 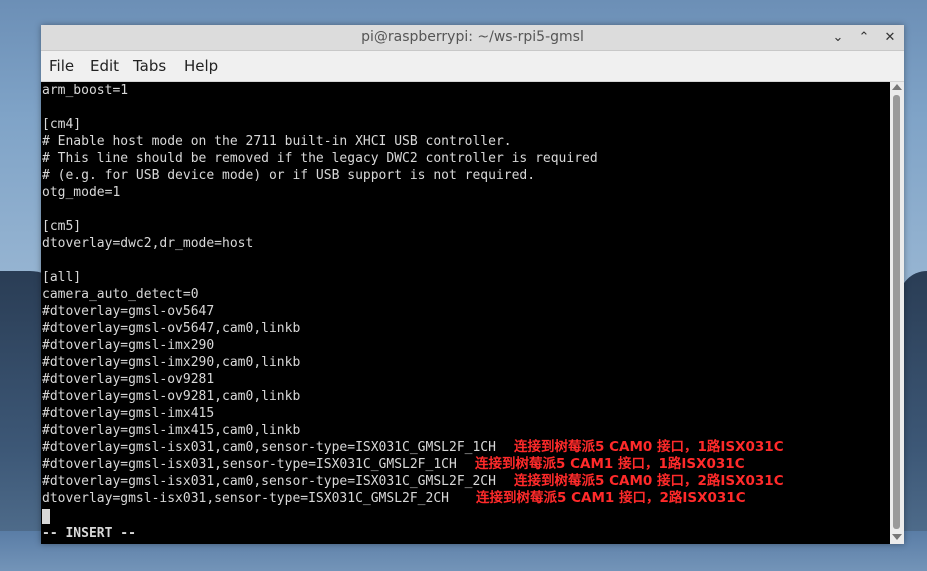 I want to click on scroll-down-arrow-icon, so click(x=897, y=537).